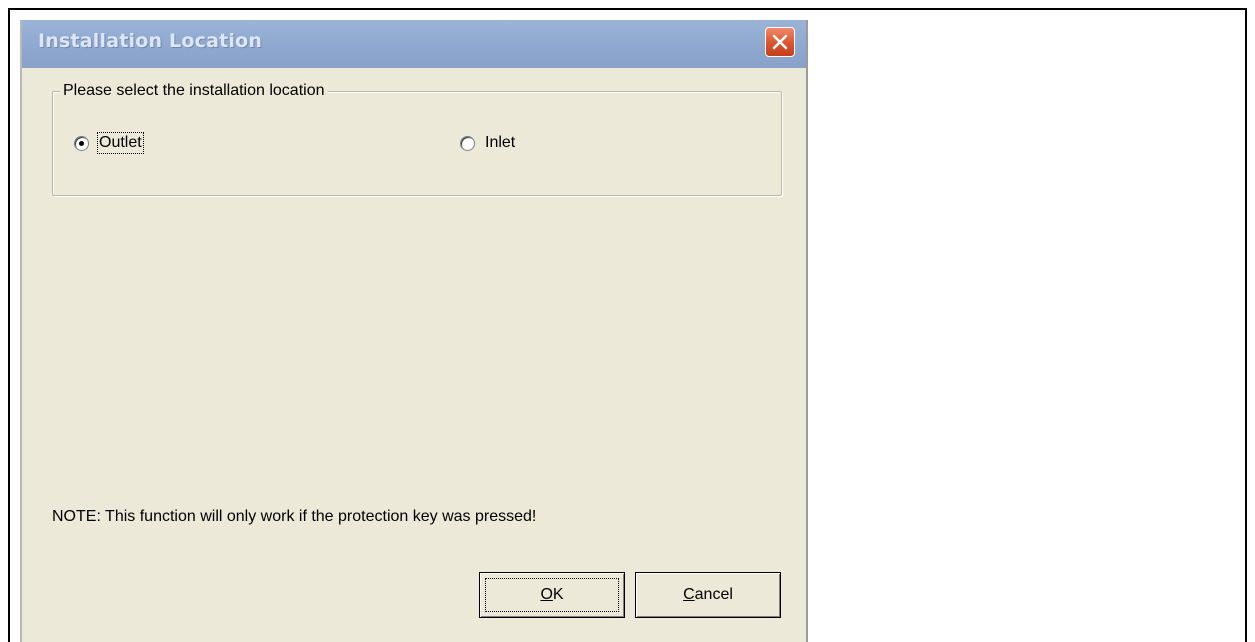  I want to click on ok-button: OK, so click(552, 595).